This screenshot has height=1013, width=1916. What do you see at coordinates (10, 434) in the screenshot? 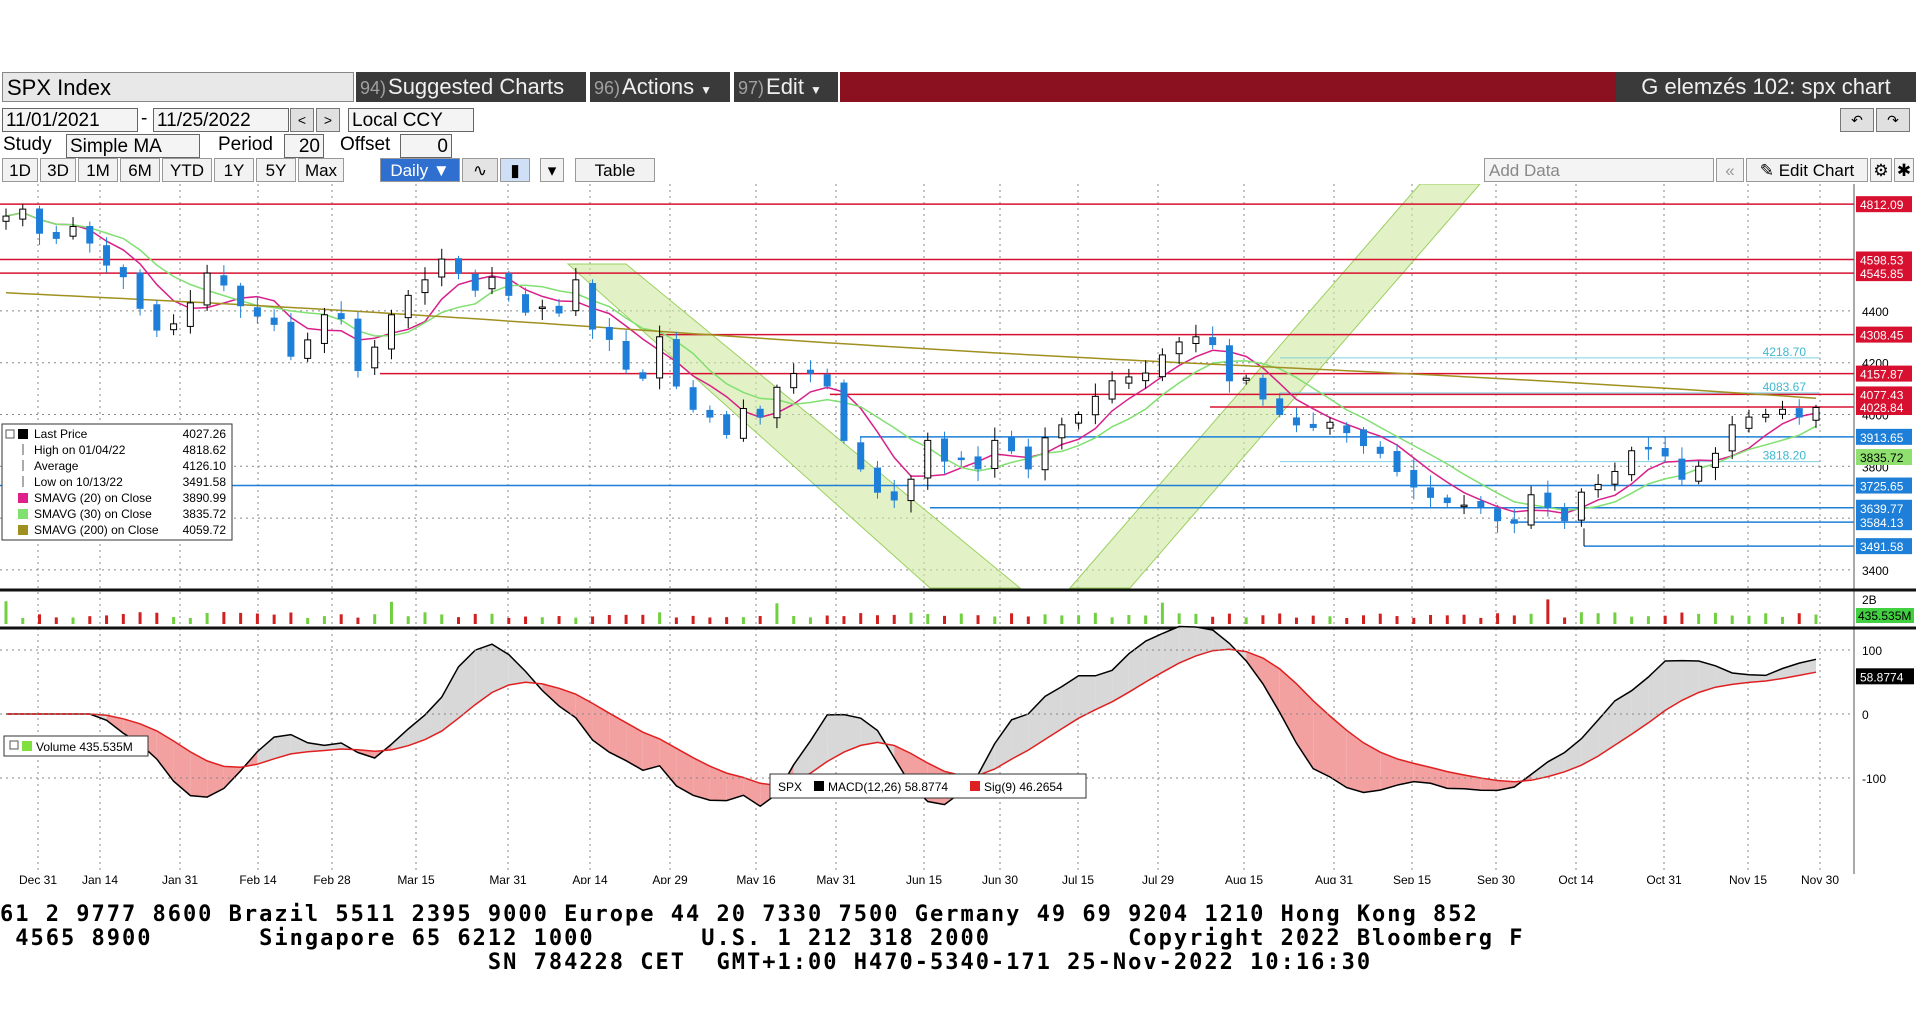
I see `collapse-icon` at bounding box center [10, 434].